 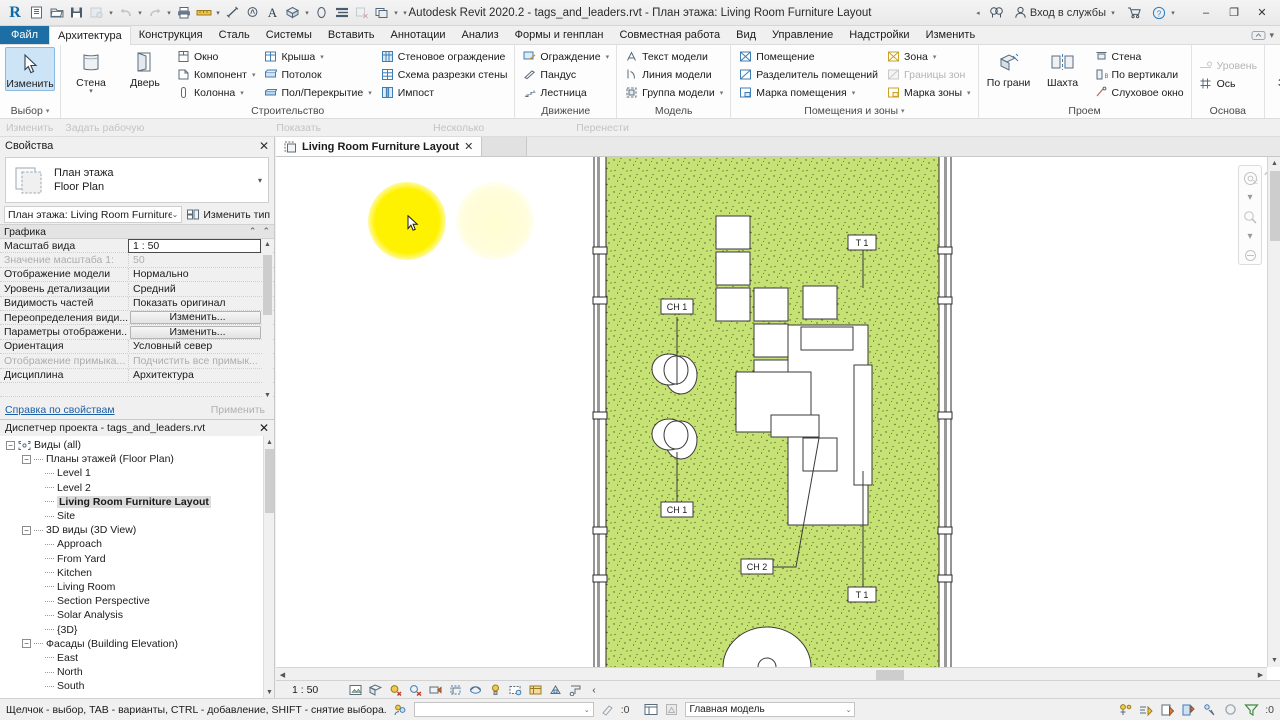 What do you see at coordinates (559, 35) in the screenshot?
I see `ribbon-tab-massing-site: Формы и генплан` at bounding box center [559, 35].